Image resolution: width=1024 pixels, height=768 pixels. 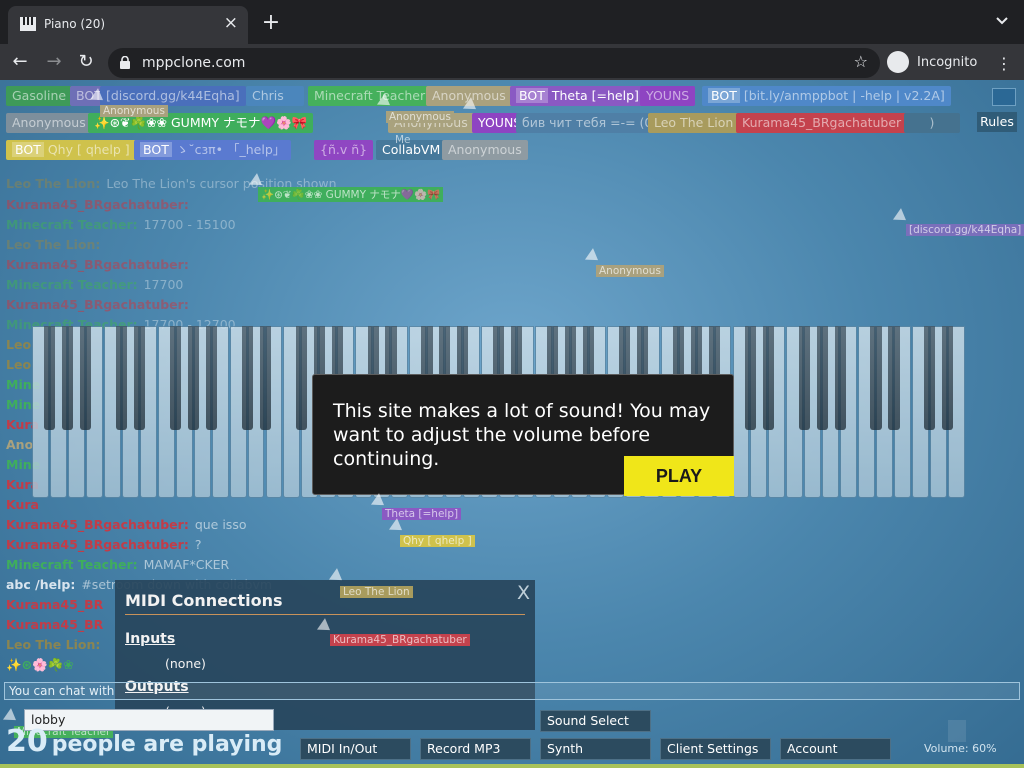 What do you see at coordinates (630, 271) in the screenshot?
I see `cursor-label: Anonymous` at bounding box center [630, 271].